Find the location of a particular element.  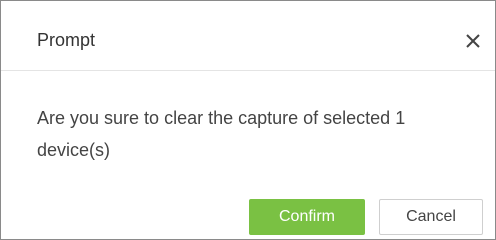

close-button is located at coordinates (473, 41).